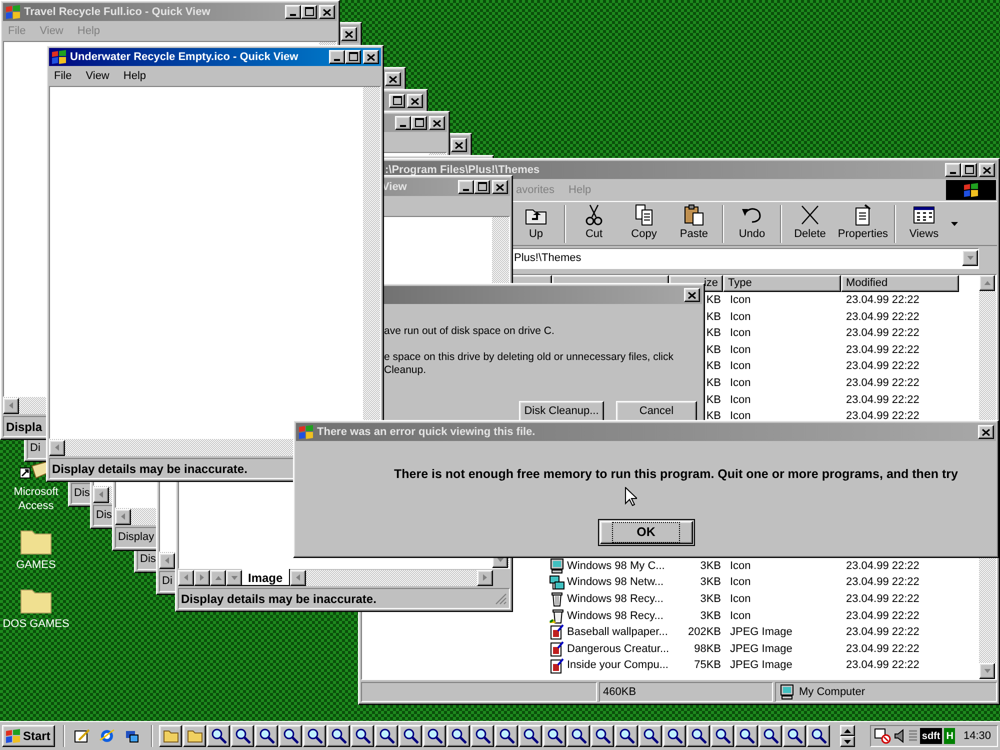  What do you see at coordinates (594, 223) in the screenshot?
I see `toolbar-button: Cut` at bounding box center [594, 223].